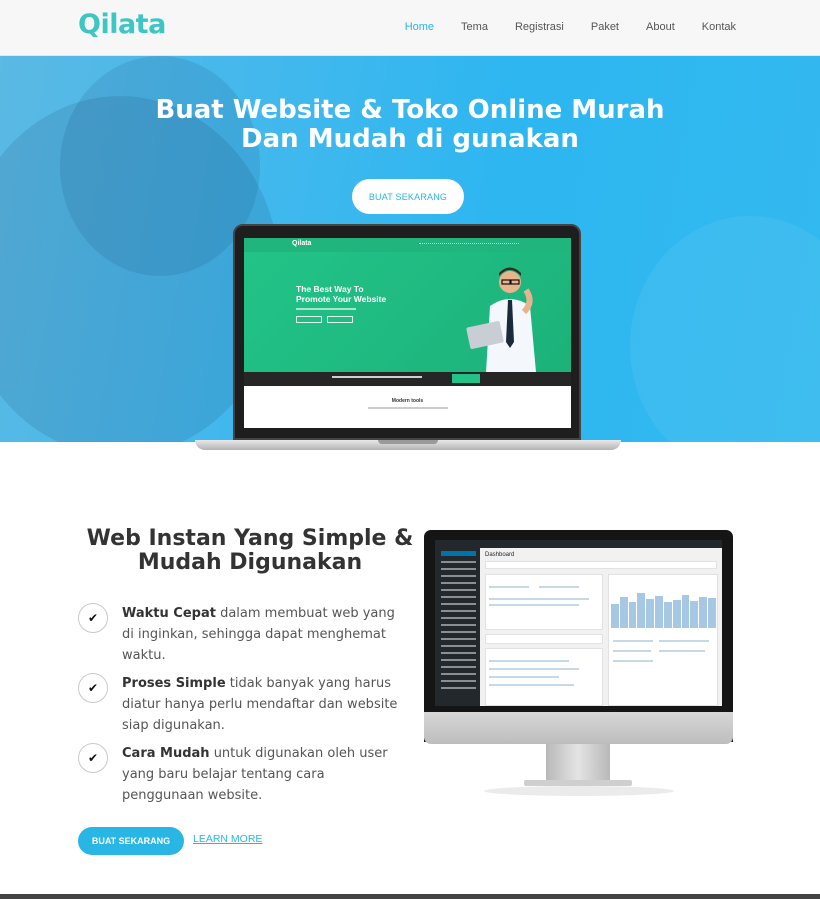 The image size is (820, 899). What do you see at coordinates (408, 442) in the screenshot?
I see `laptop-notch` at bounding box center [408, 442].